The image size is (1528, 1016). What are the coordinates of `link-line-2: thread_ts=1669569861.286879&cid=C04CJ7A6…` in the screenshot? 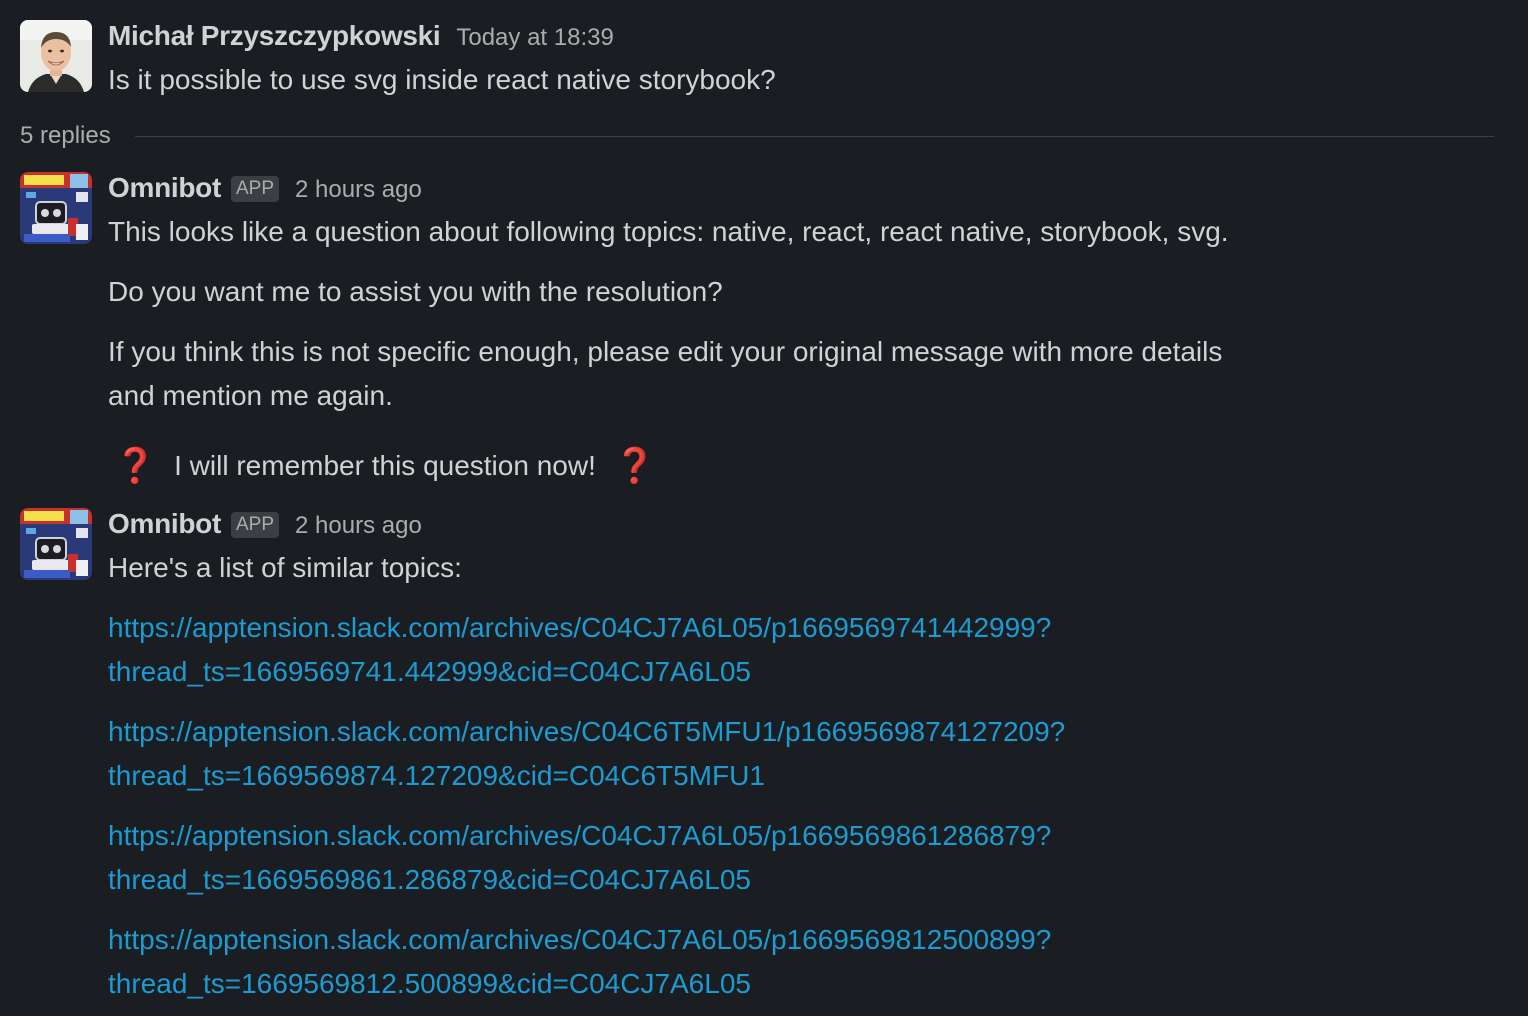 It's located at (429, 879).